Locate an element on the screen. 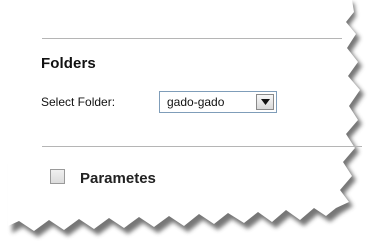 The image size is (369, 243). folders-section-title: Folders is located at coordinates (68, 63).